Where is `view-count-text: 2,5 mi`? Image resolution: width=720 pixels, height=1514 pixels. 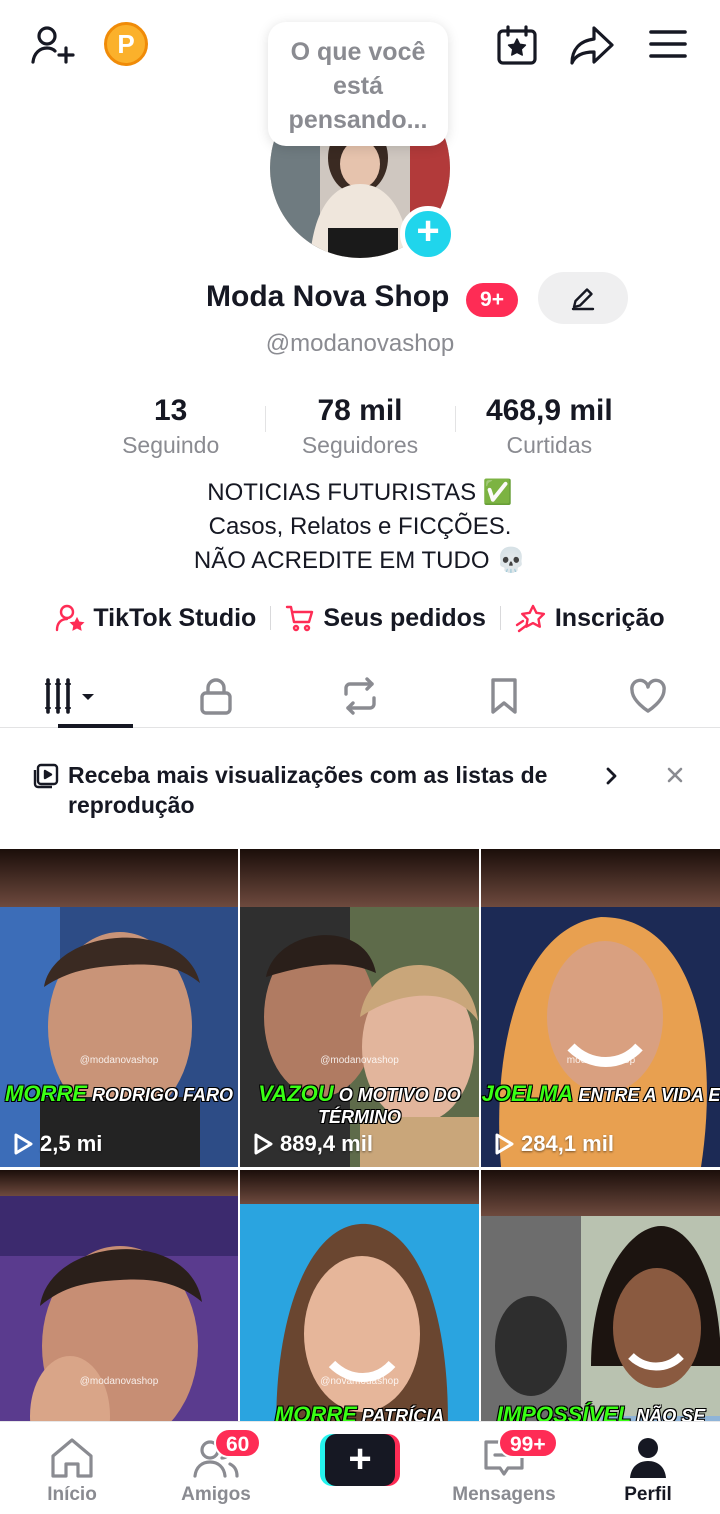
view-count-text: 2,5 mi is located at coordinates (71, 1143).